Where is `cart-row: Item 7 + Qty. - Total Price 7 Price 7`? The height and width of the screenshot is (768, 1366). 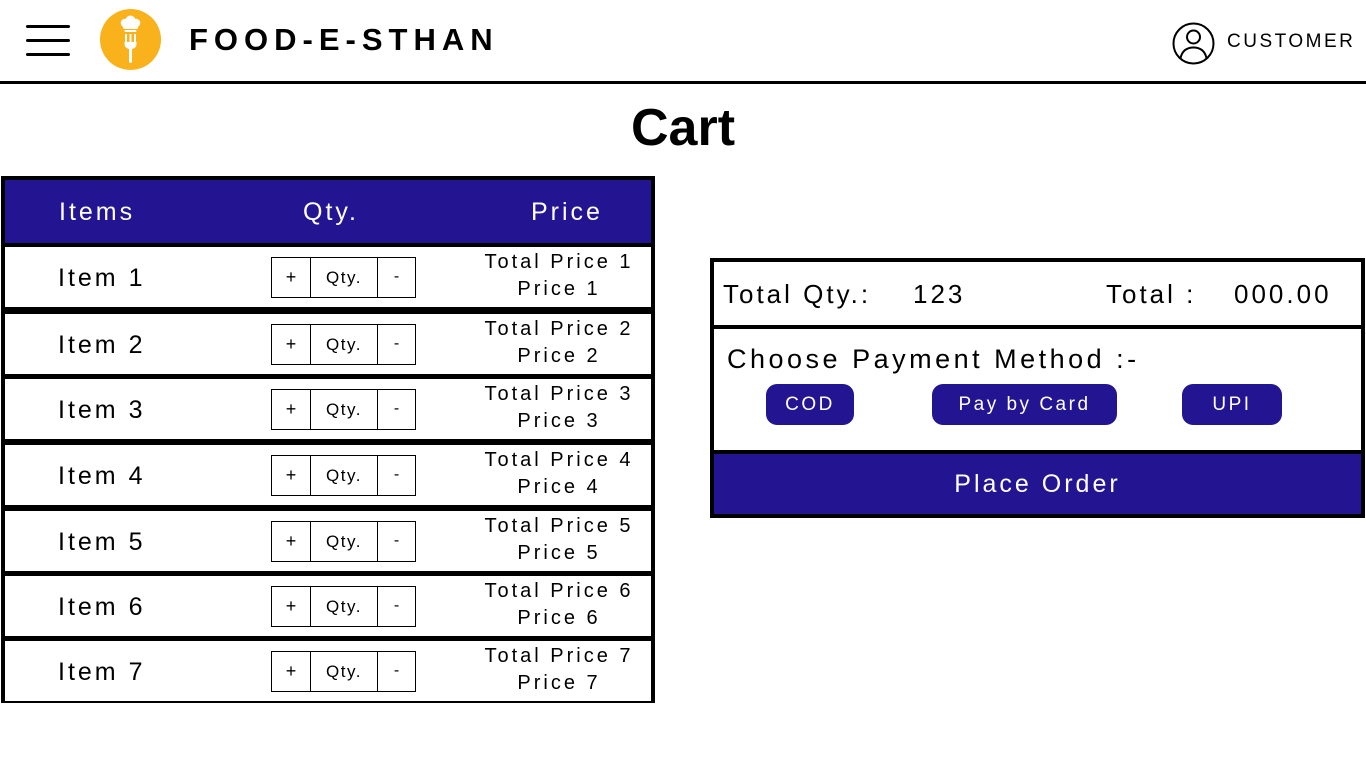
cart-row: Item 7 + Qty. - Total Price 7 Price 7 is located at coordinates (328, 671).